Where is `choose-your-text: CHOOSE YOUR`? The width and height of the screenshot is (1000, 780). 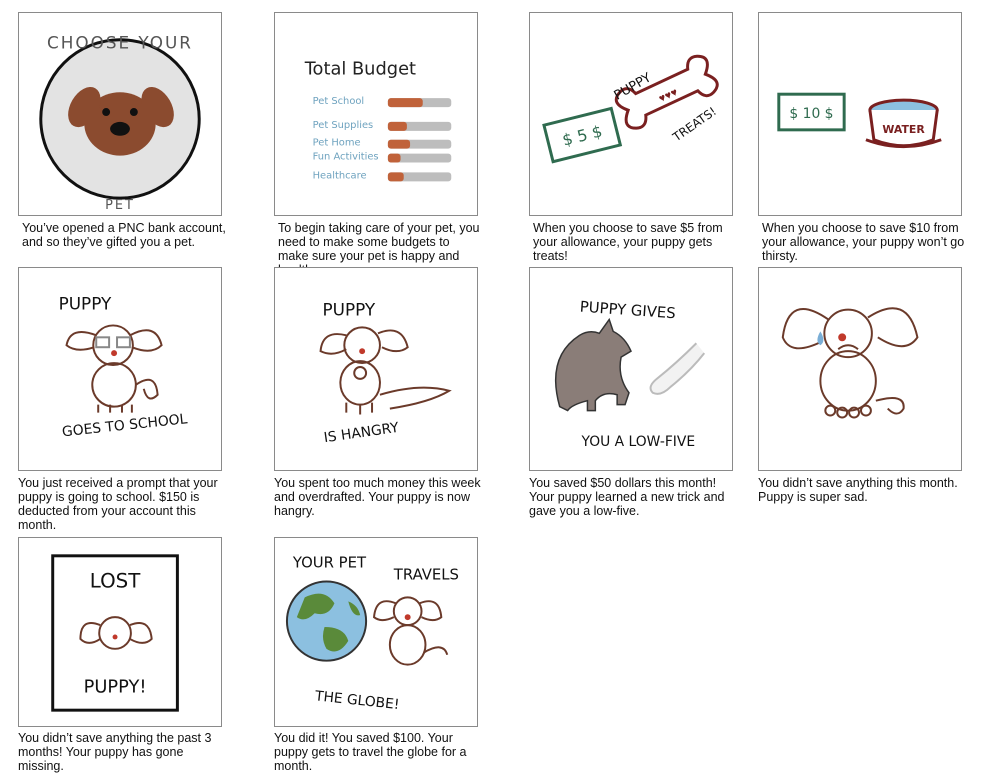 choose-your-text: CHOOSE YOUR is located at coordinates (120, 43).